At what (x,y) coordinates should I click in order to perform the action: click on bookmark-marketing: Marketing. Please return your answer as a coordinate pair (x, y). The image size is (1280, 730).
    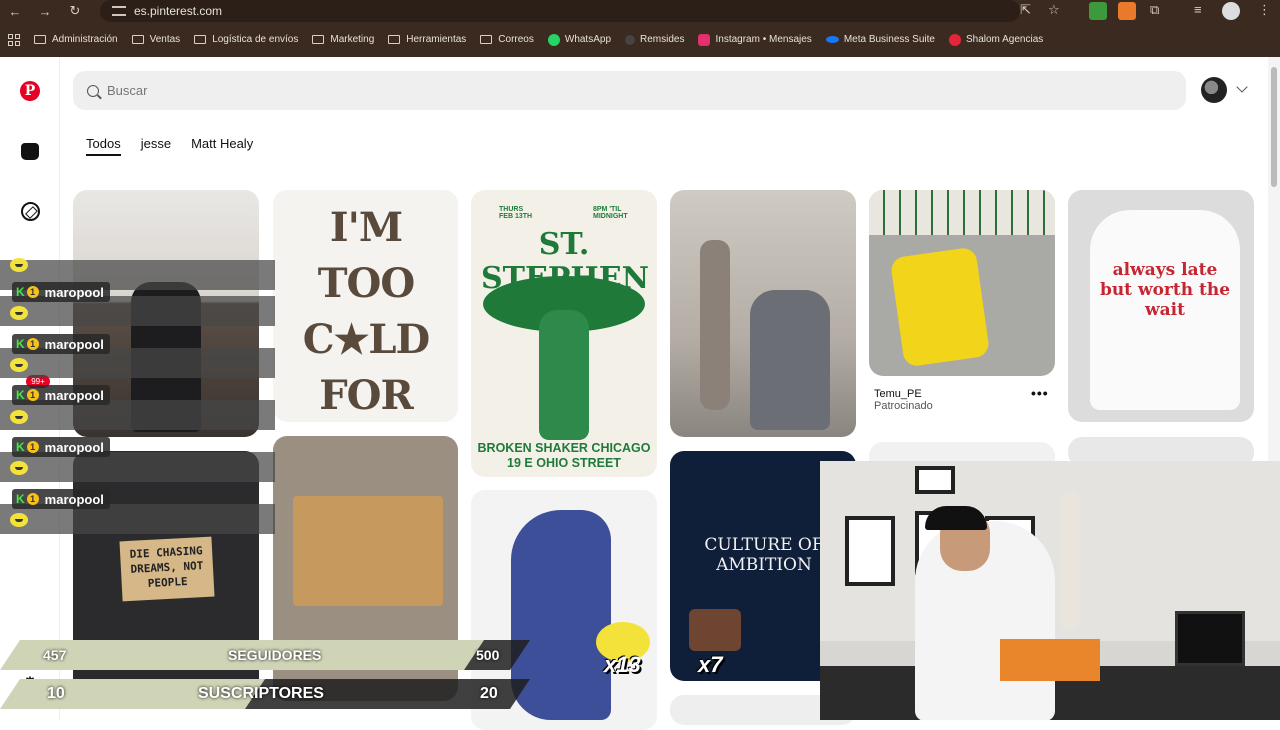
    Looking at the image, I should click on (343, 39).